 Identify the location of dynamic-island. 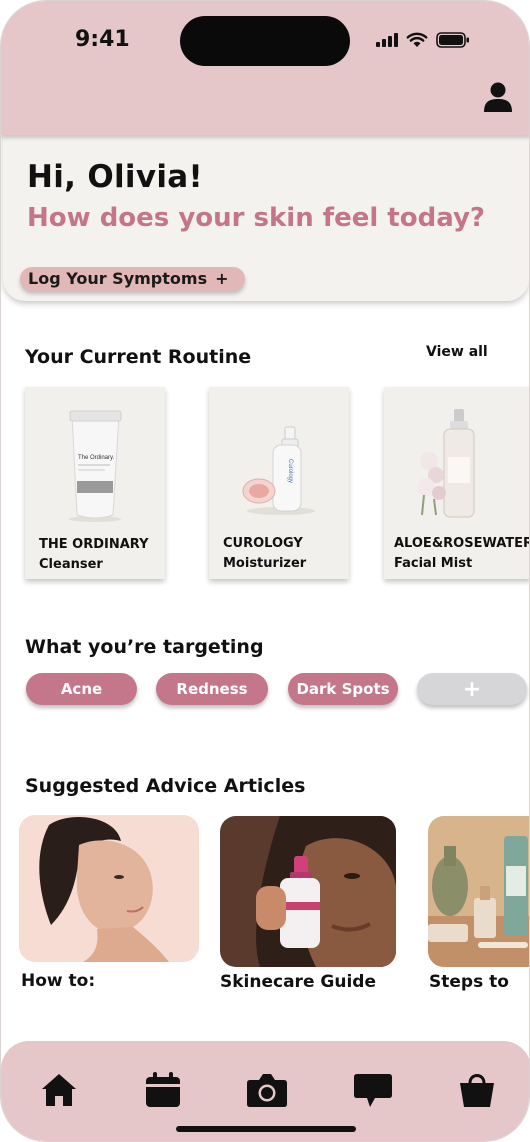
(265, 41).